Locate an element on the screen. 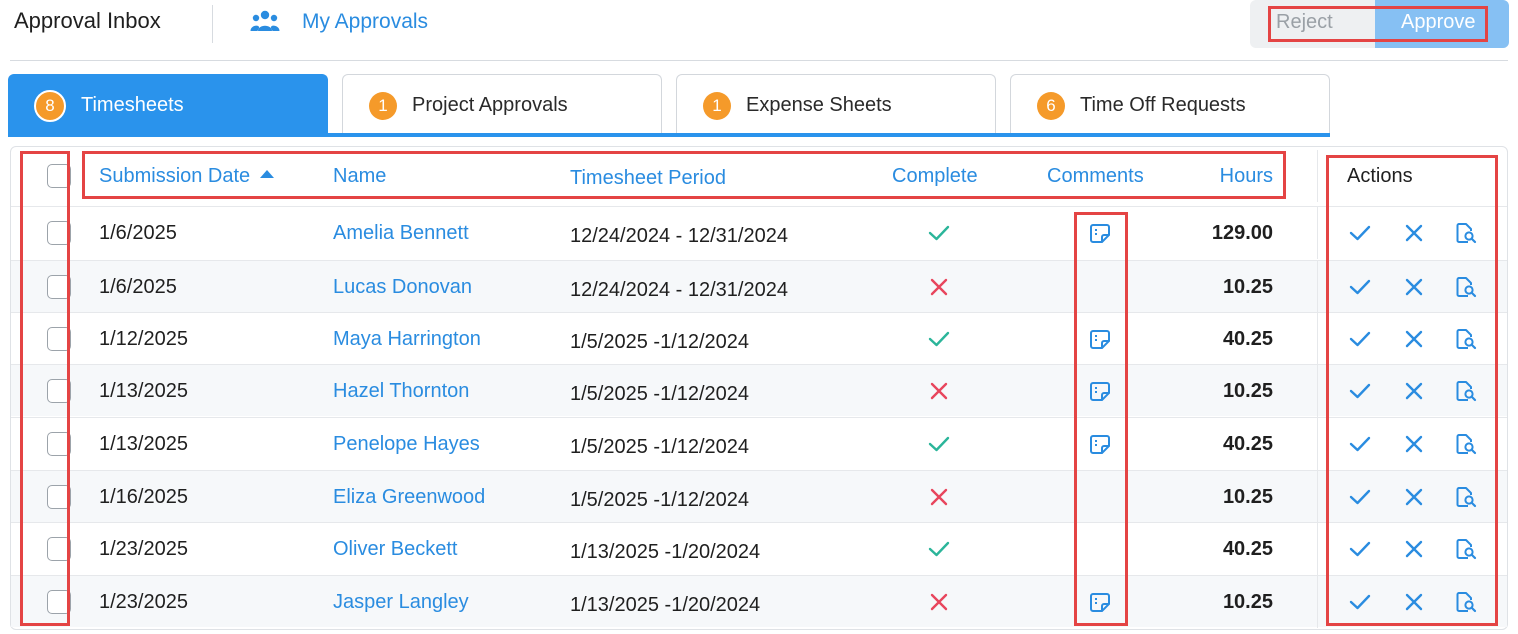 The height and width of the screenshot is (634, 1518). hours-cell: 10.25 is located at coordinates (1247, 286).